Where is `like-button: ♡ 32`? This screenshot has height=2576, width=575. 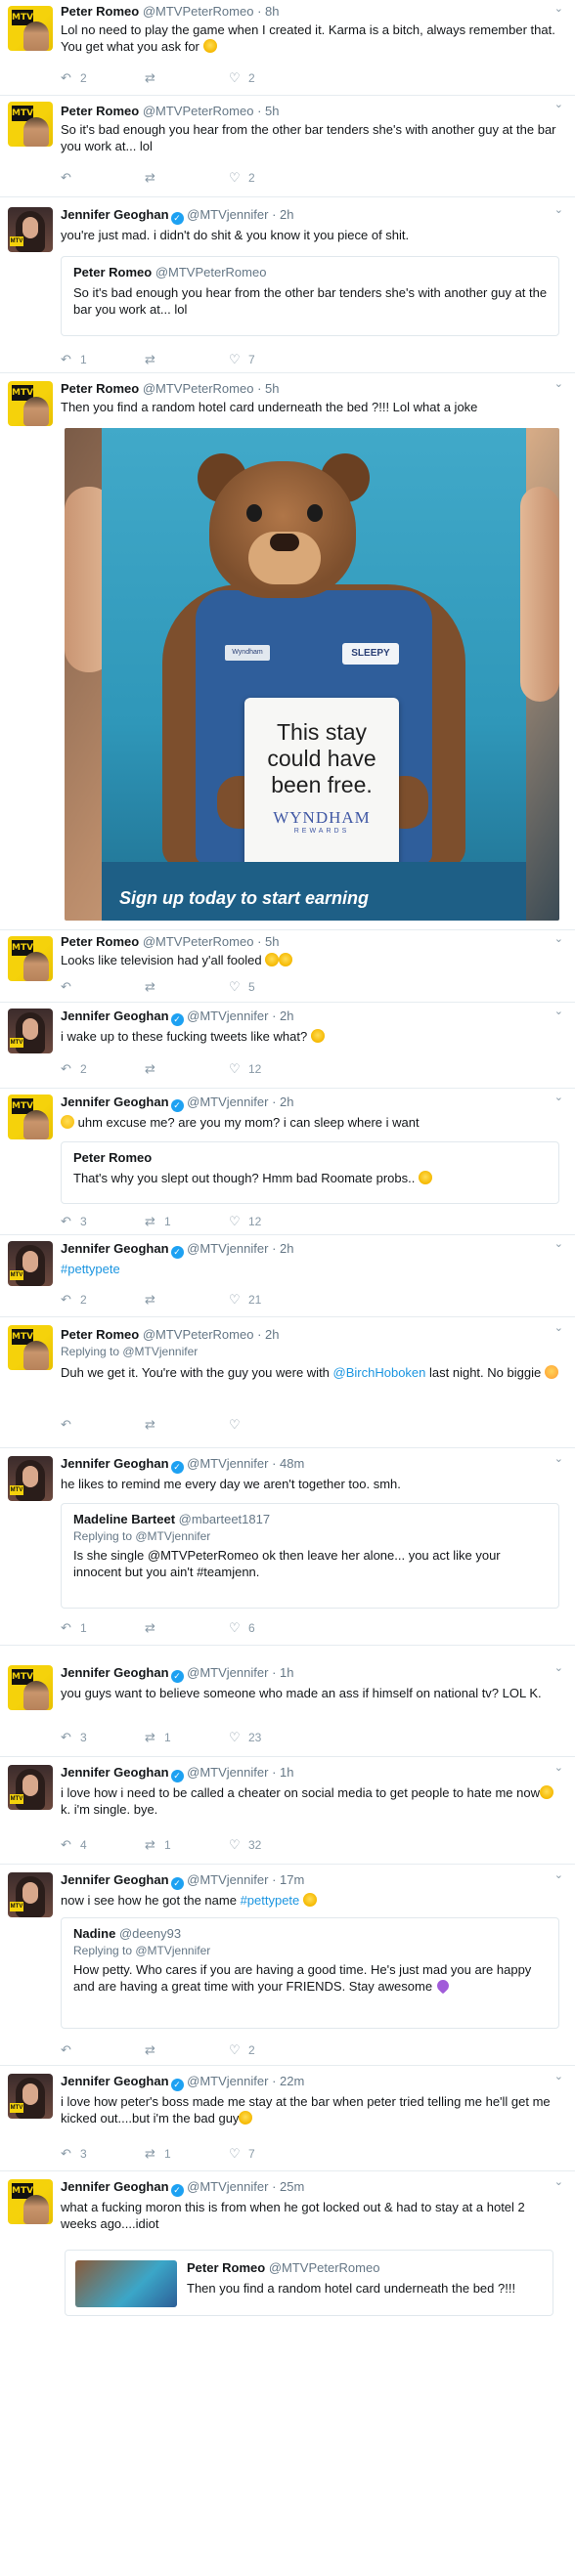 like-button: ♡ 32 is located at coordinates (245, 1845).